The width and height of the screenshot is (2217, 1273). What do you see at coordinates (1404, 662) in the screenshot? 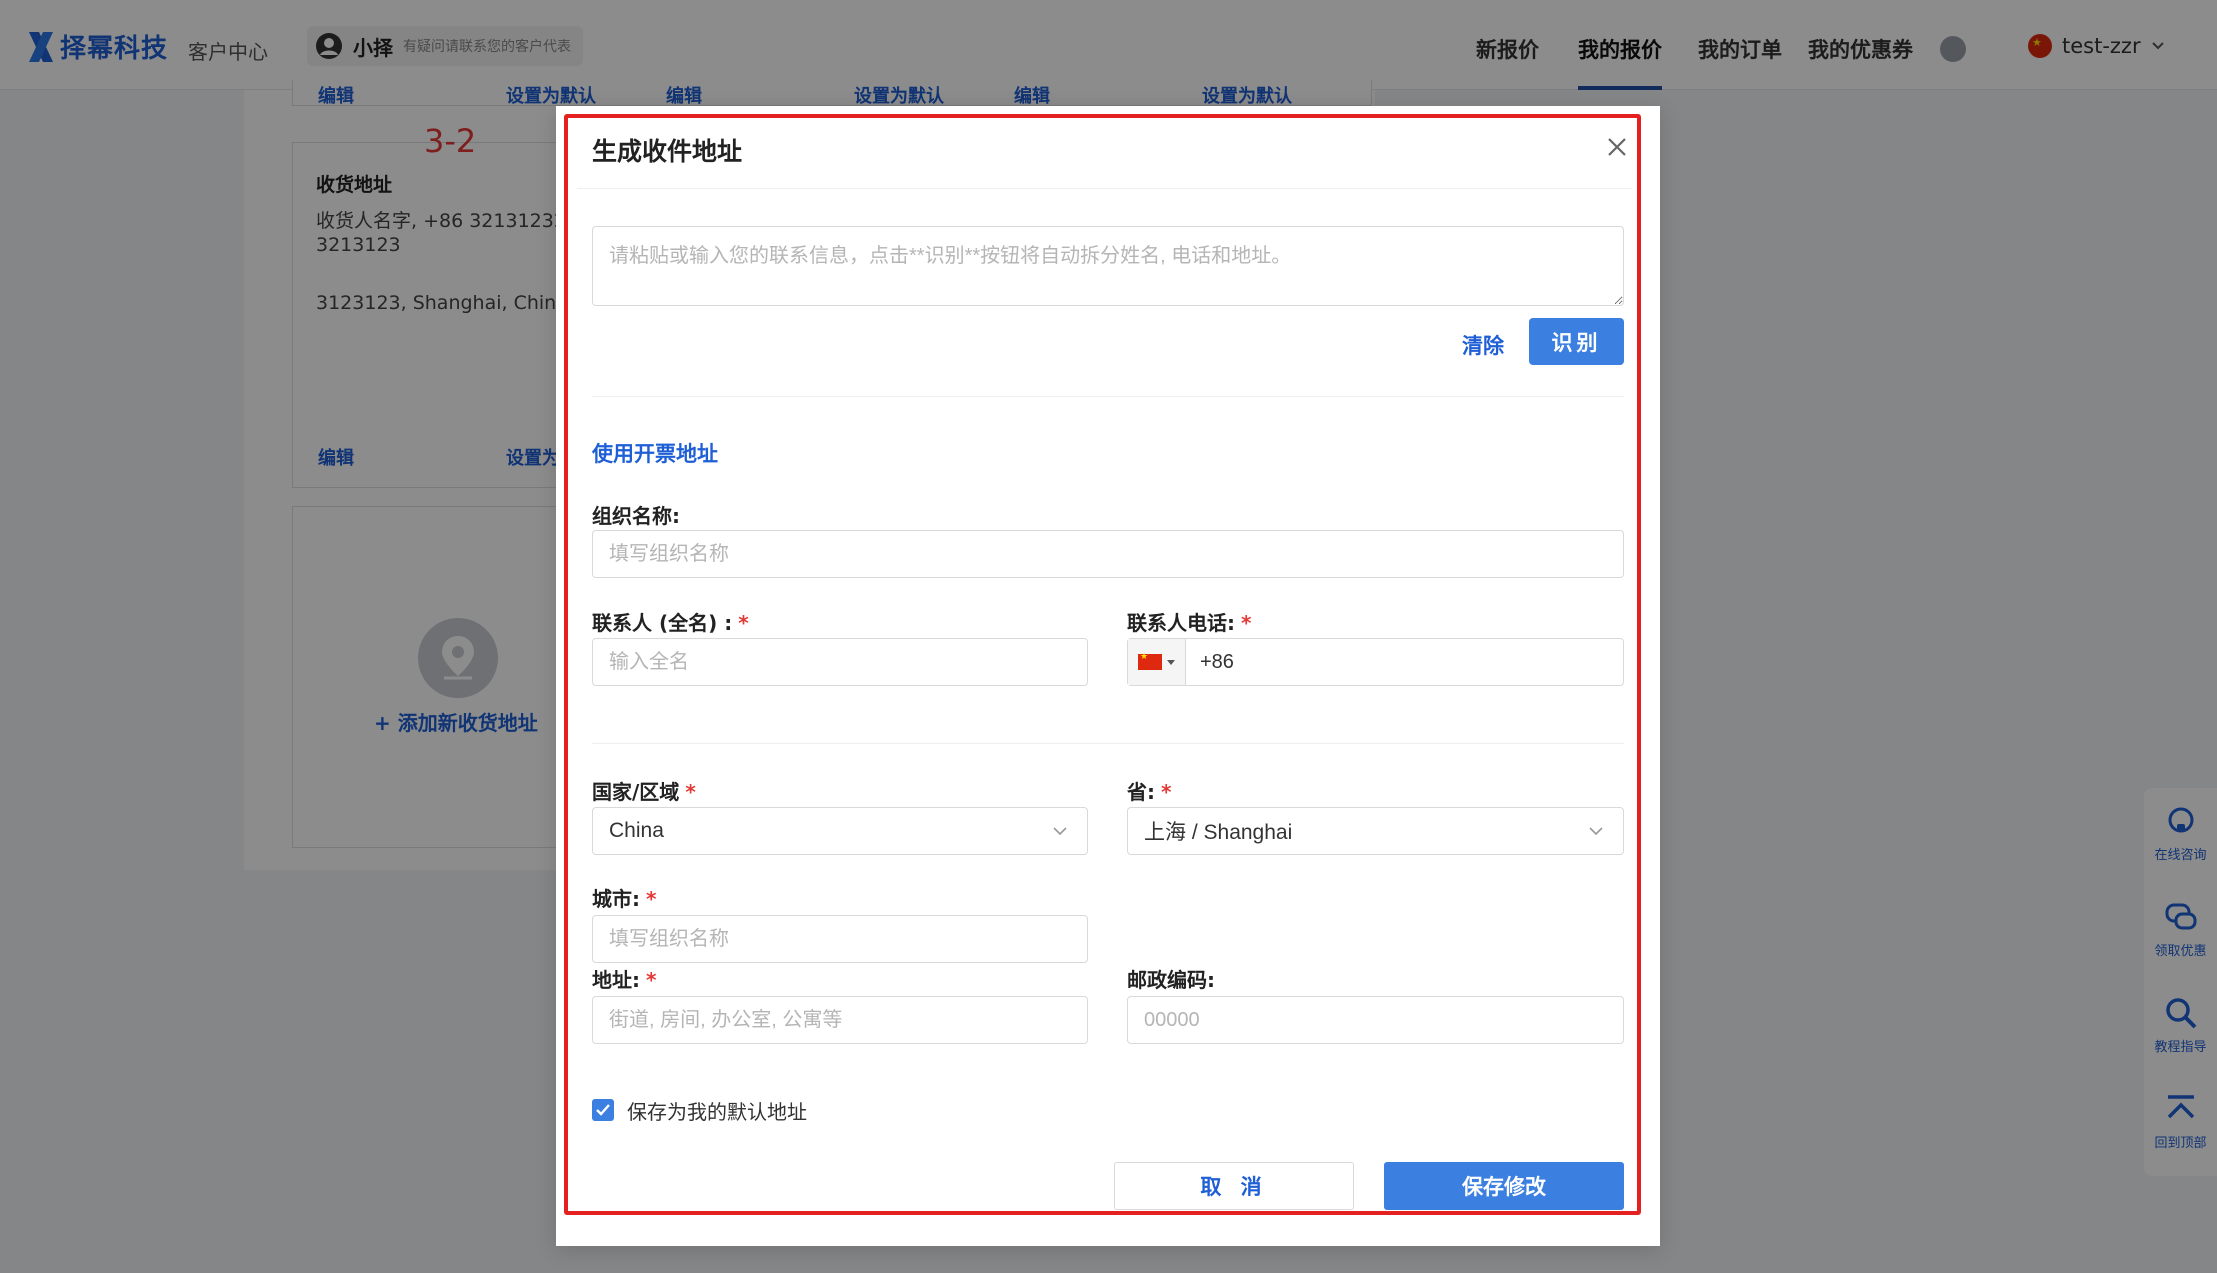
I see `contact-phone-input` at bounding box center [1404, 662].